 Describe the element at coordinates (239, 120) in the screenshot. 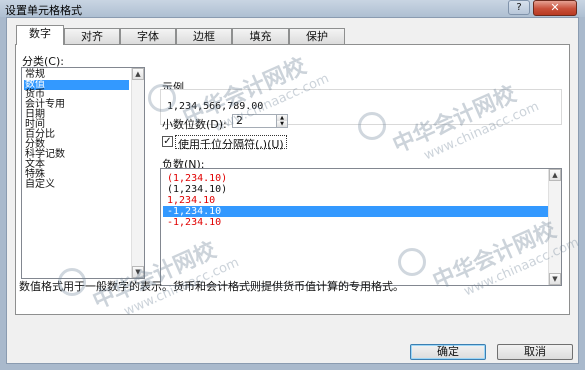

I see `decimal-value: 2` at that location.